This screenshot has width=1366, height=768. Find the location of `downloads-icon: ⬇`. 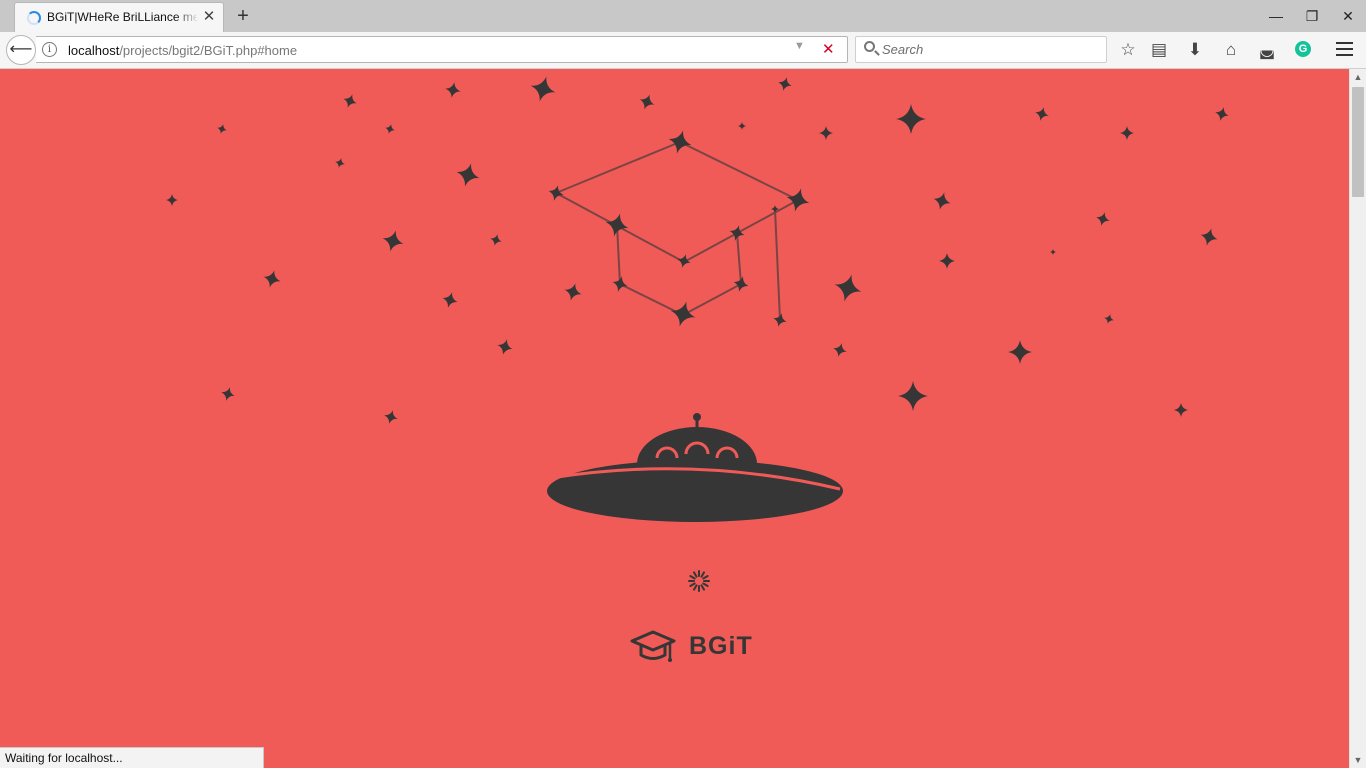

downloads-icon: ⬇ is located at coordinates (1195, 50).